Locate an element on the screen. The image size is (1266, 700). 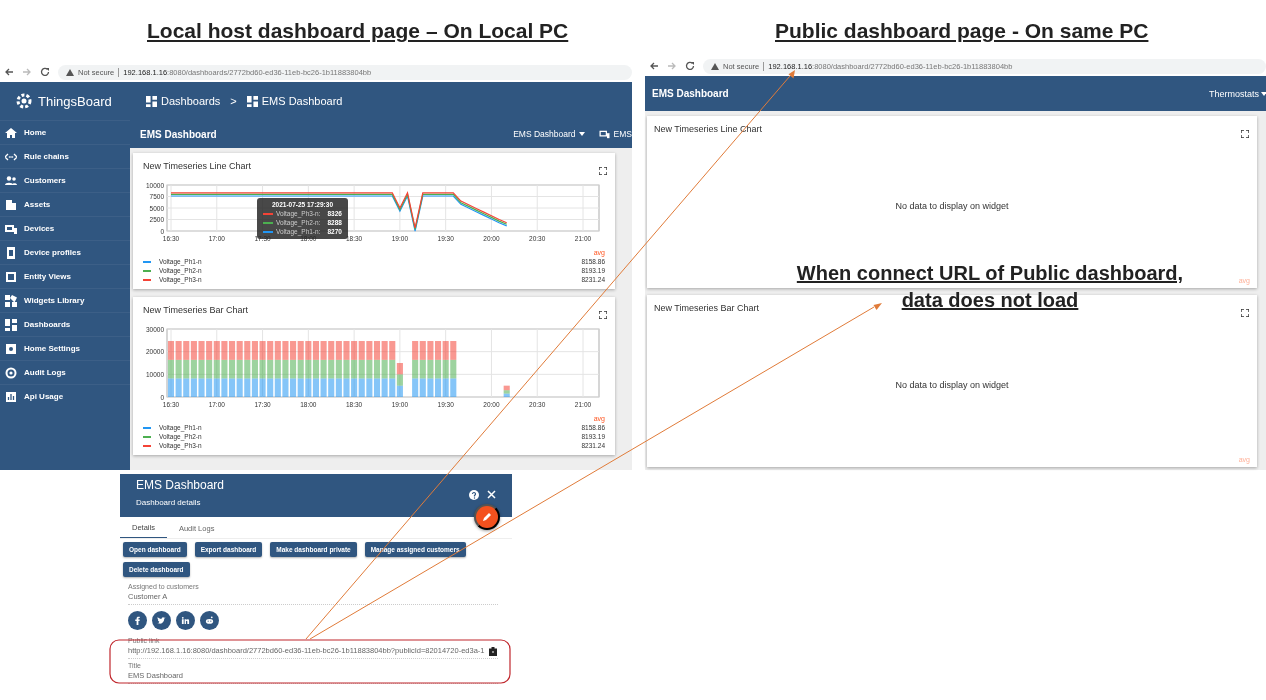
sidebar-item: Home Settings is located at coordinates (65, 348).